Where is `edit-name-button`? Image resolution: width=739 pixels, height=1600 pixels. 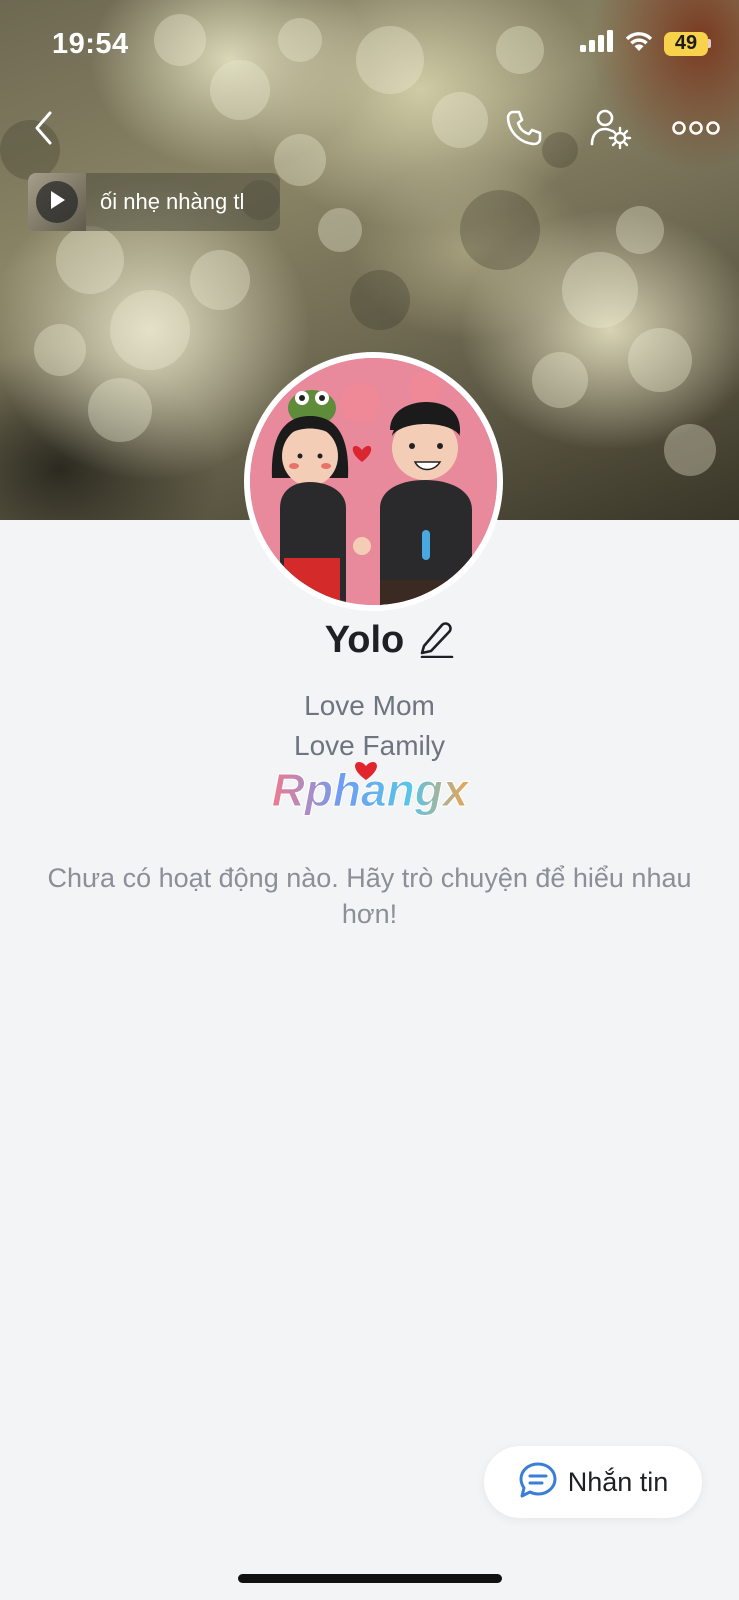
edit-name-button is located at coordinates (436, 640).